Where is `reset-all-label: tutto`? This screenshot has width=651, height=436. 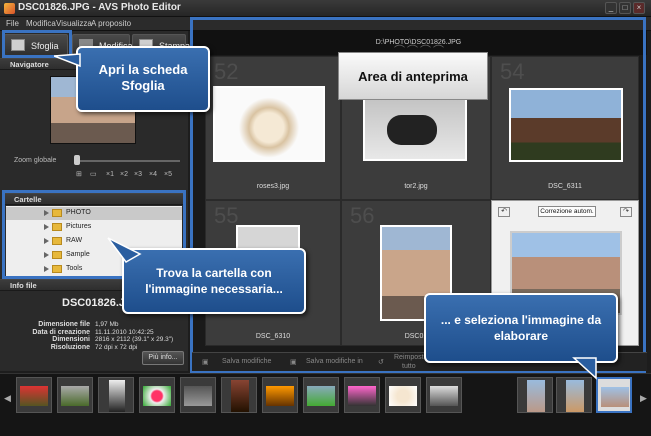
reset-all-label: tutto is located at coordinates (409, 366).